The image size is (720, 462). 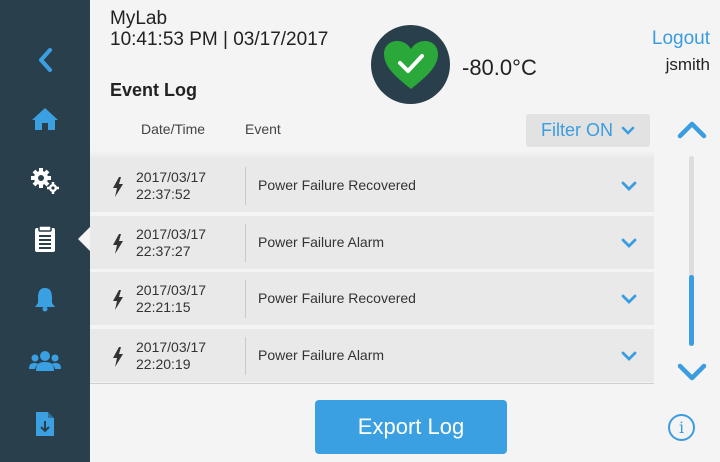 I want to click on bell-alarm-icon, so click(x=45, y=300).